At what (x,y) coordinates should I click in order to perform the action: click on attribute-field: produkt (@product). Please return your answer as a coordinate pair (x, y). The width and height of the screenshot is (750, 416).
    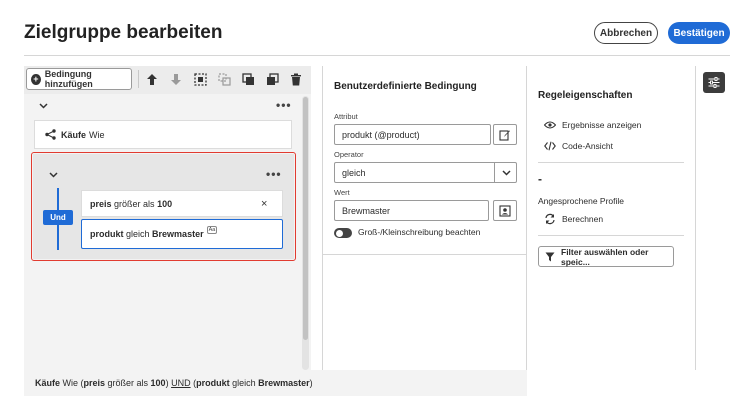
    Looking at the image, I should click on (412, 134).